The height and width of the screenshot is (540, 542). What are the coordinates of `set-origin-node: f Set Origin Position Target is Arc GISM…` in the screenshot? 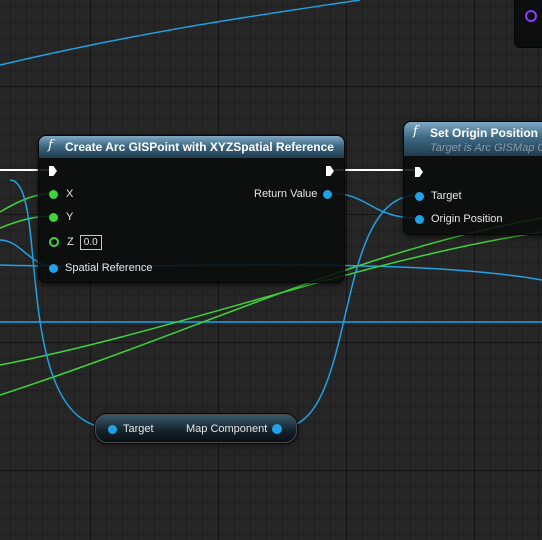 It's located at (472, 178).